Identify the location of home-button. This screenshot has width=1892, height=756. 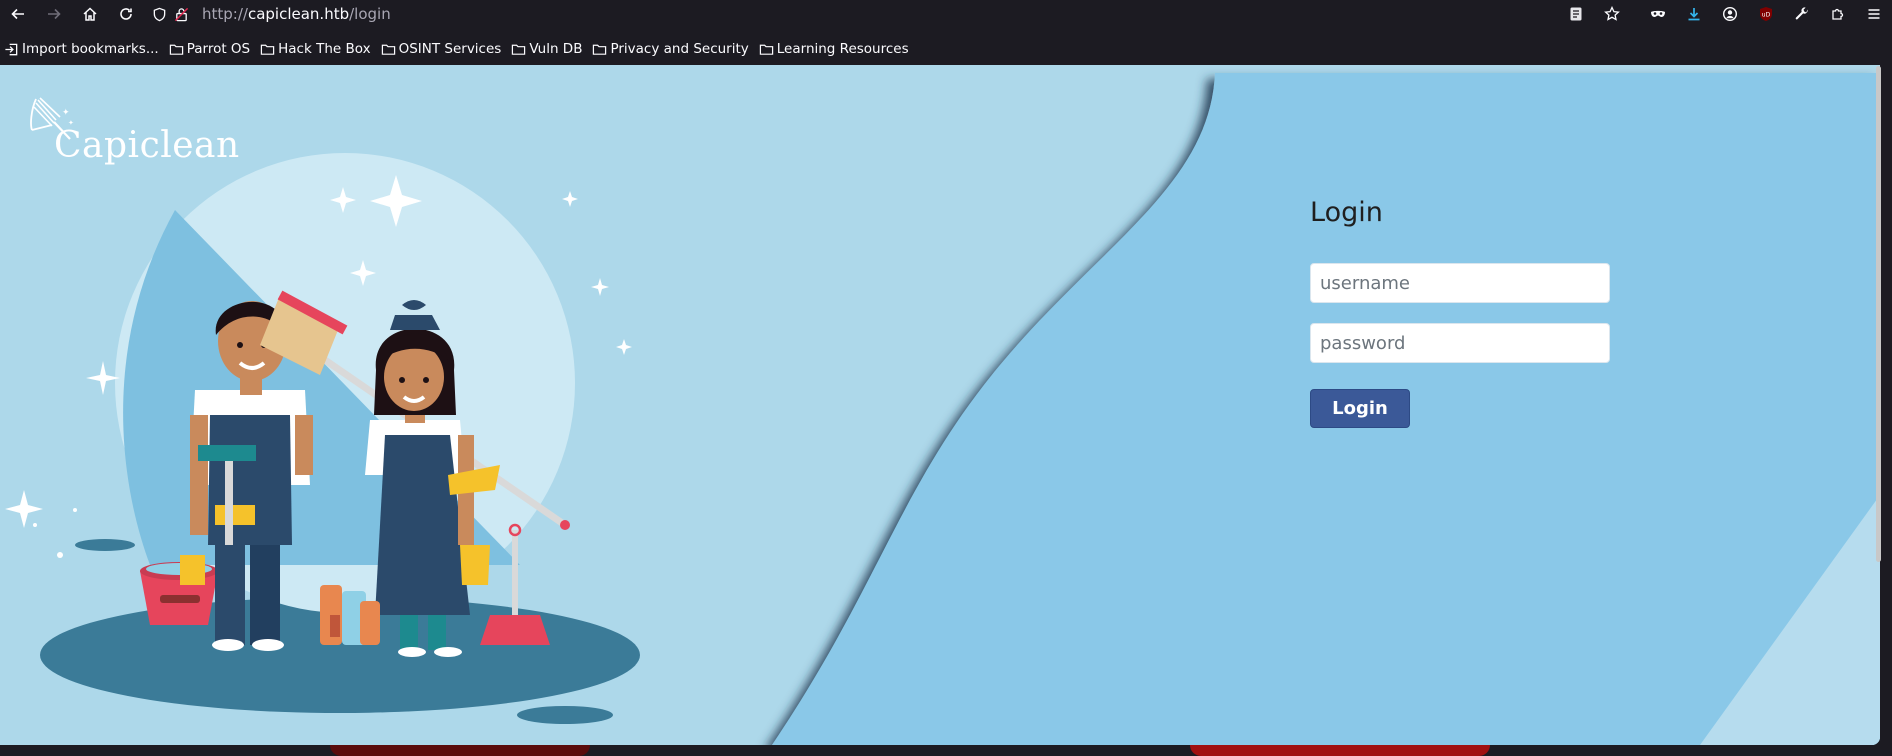
(90, 14).